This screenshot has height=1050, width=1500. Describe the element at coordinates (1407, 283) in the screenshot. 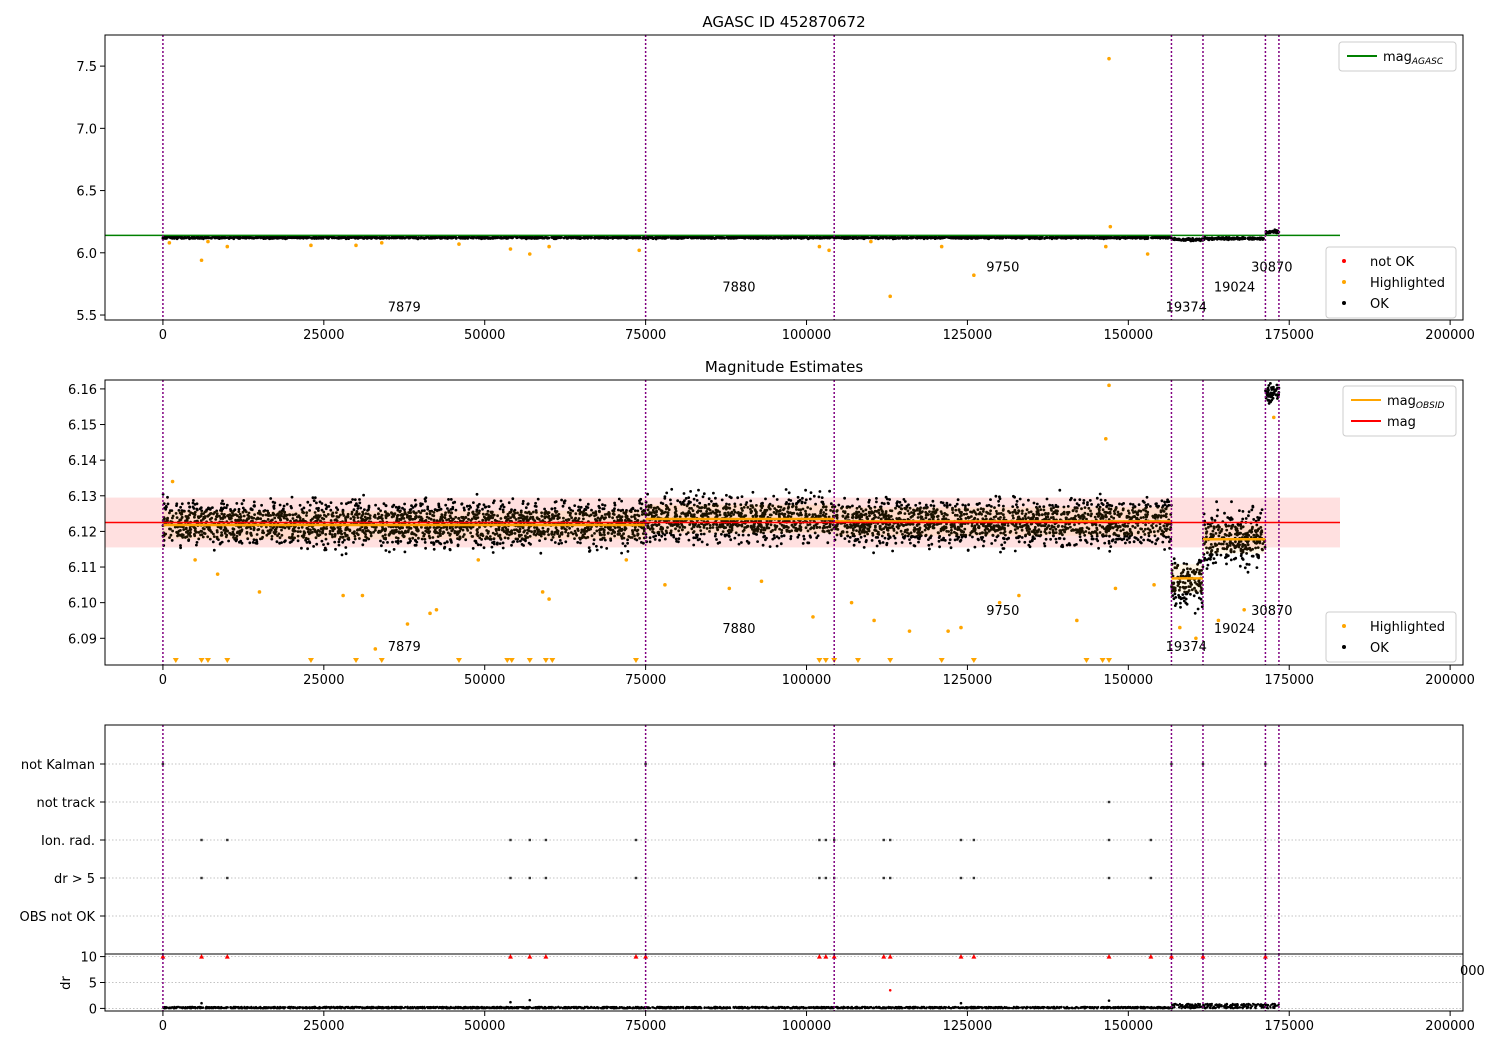

I see `legend-label: Highlighted` at that location.